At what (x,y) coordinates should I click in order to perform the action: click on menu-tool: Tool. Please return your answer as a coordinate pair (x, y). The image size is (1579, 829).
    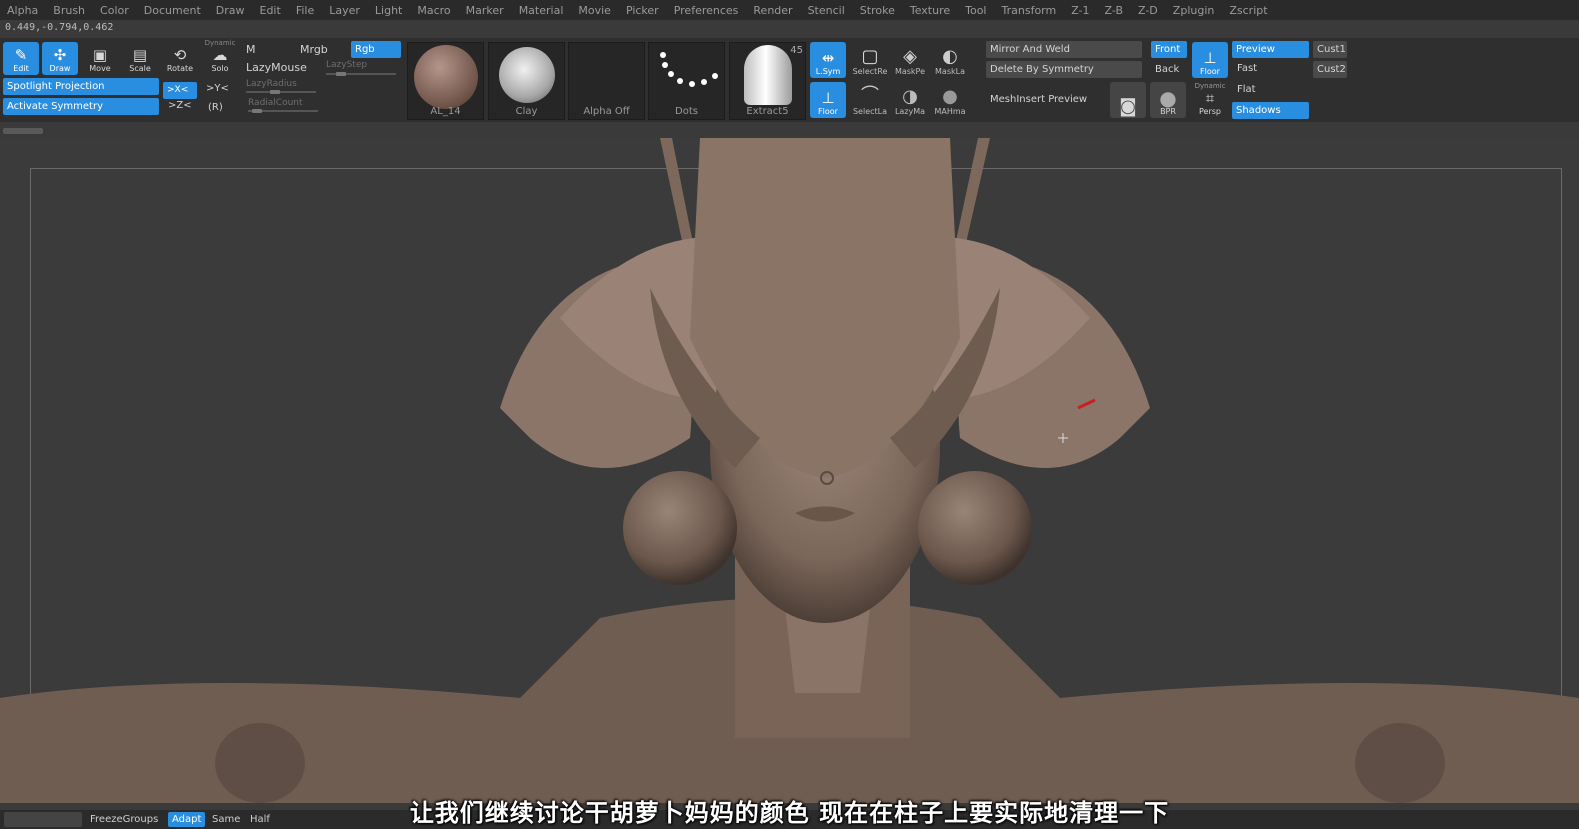
    Looking at the image, I should click on (976, 10).